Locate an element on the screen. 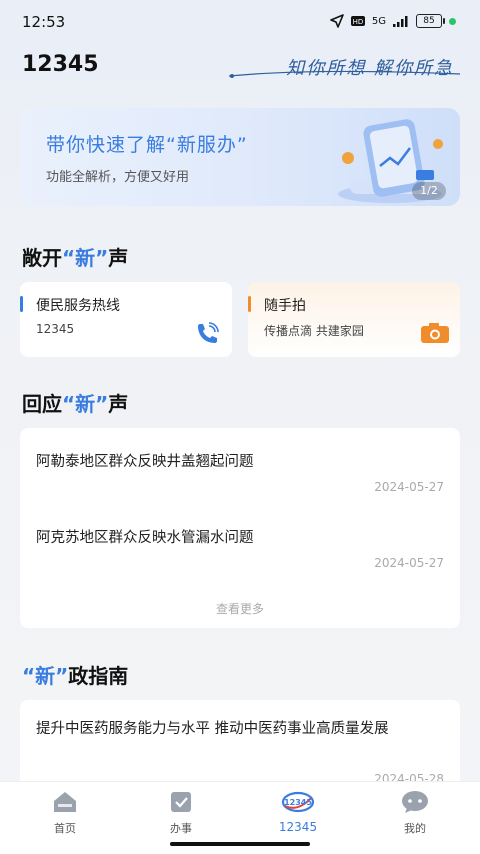  snapshot-card: 随手拍 传播点滴 共建家园 is located at coordinates (354, 319).